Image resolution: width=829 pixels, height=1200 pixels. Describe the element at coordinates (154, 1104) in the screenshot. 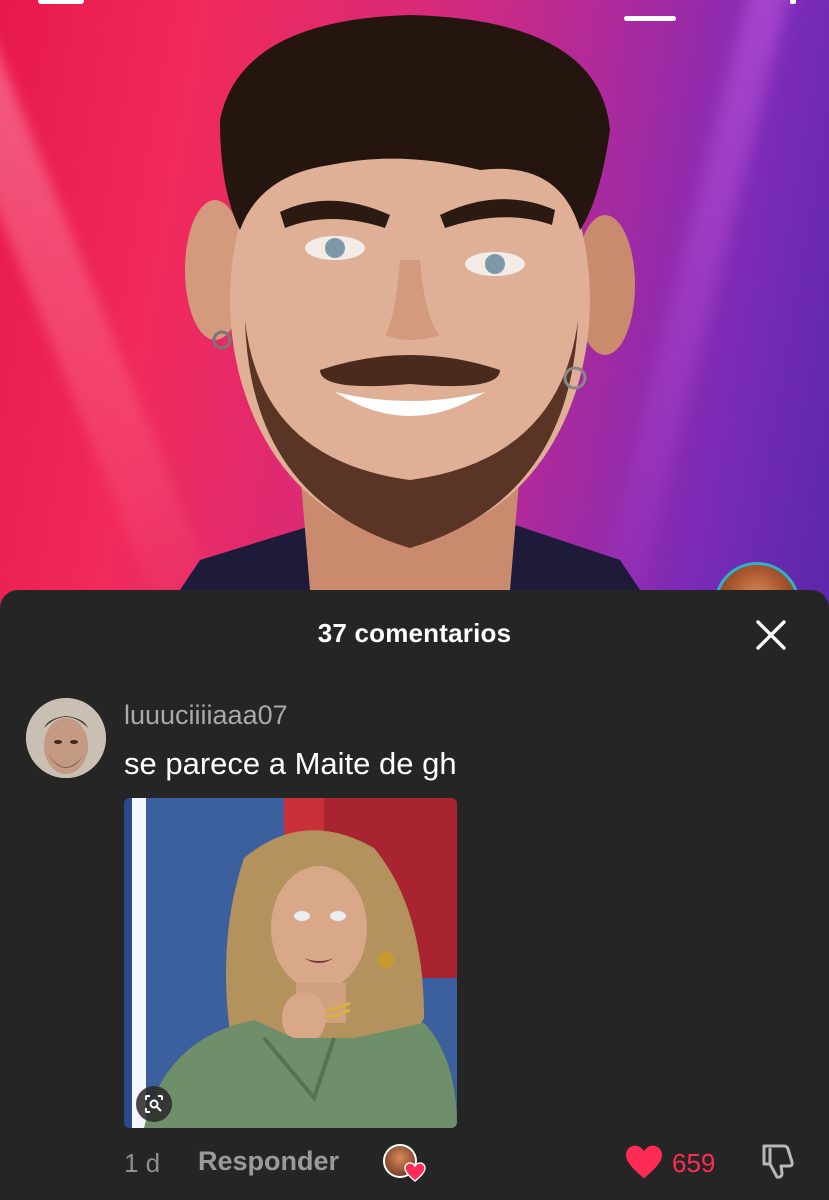

I see `lens-search-icon` at that location.